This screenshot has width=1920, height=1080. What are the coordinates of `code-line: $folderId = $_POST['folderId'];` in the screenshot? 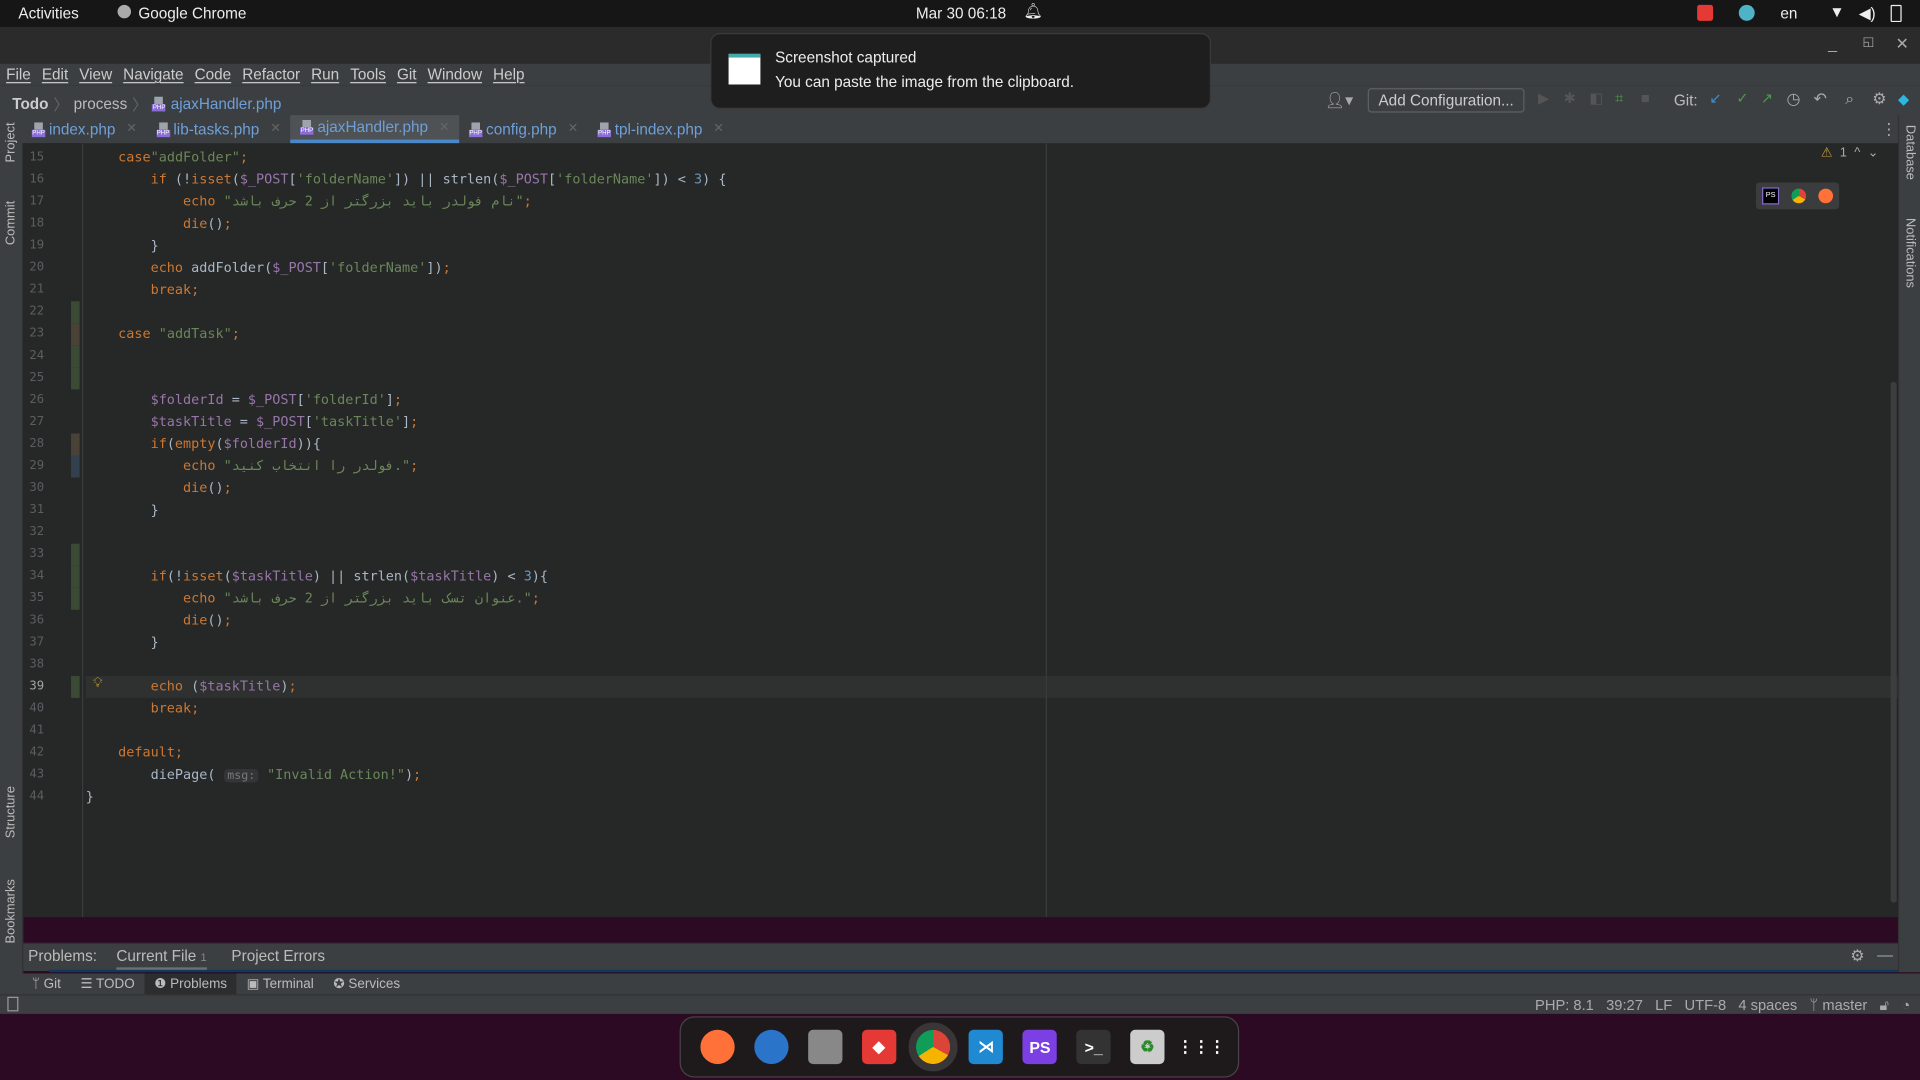 It's located at (992, 400).